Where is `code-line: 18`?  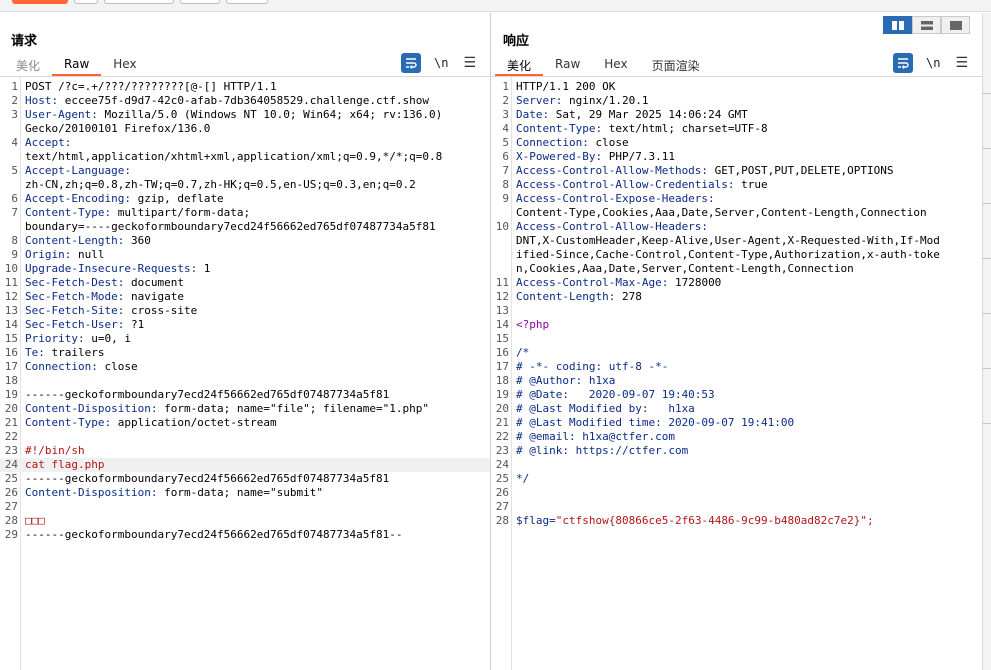
code-line: 18 is located at coordinates (245, 381).